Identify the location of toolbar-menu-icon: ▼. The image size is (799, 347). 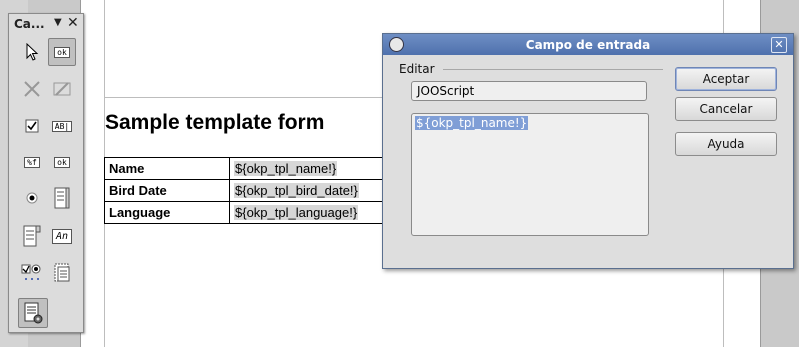
(58, 22).